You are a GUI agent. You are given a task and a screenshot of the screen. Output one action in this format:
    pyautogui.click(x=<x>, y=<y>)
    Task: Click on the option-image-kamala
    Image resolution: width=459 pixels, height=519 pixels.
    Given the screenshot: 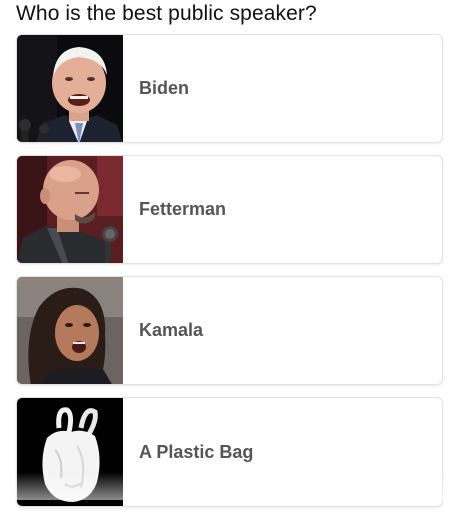 What is the action you would take?
    pyautogui.click(x=70, y=330)
    